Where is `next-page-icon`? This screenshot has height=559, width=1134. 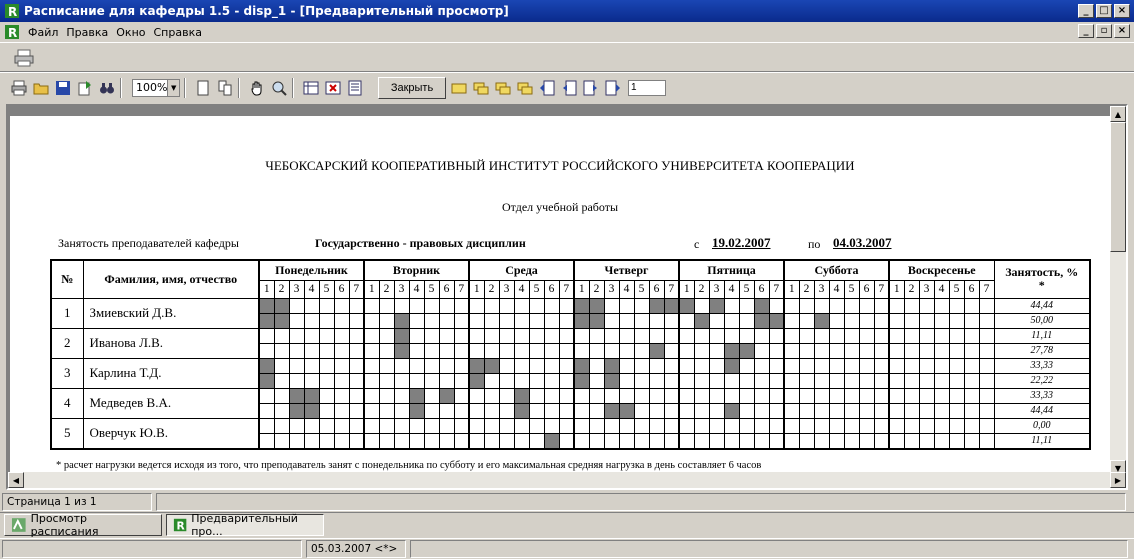
next-page-icon is located at coordinates (591, 88).